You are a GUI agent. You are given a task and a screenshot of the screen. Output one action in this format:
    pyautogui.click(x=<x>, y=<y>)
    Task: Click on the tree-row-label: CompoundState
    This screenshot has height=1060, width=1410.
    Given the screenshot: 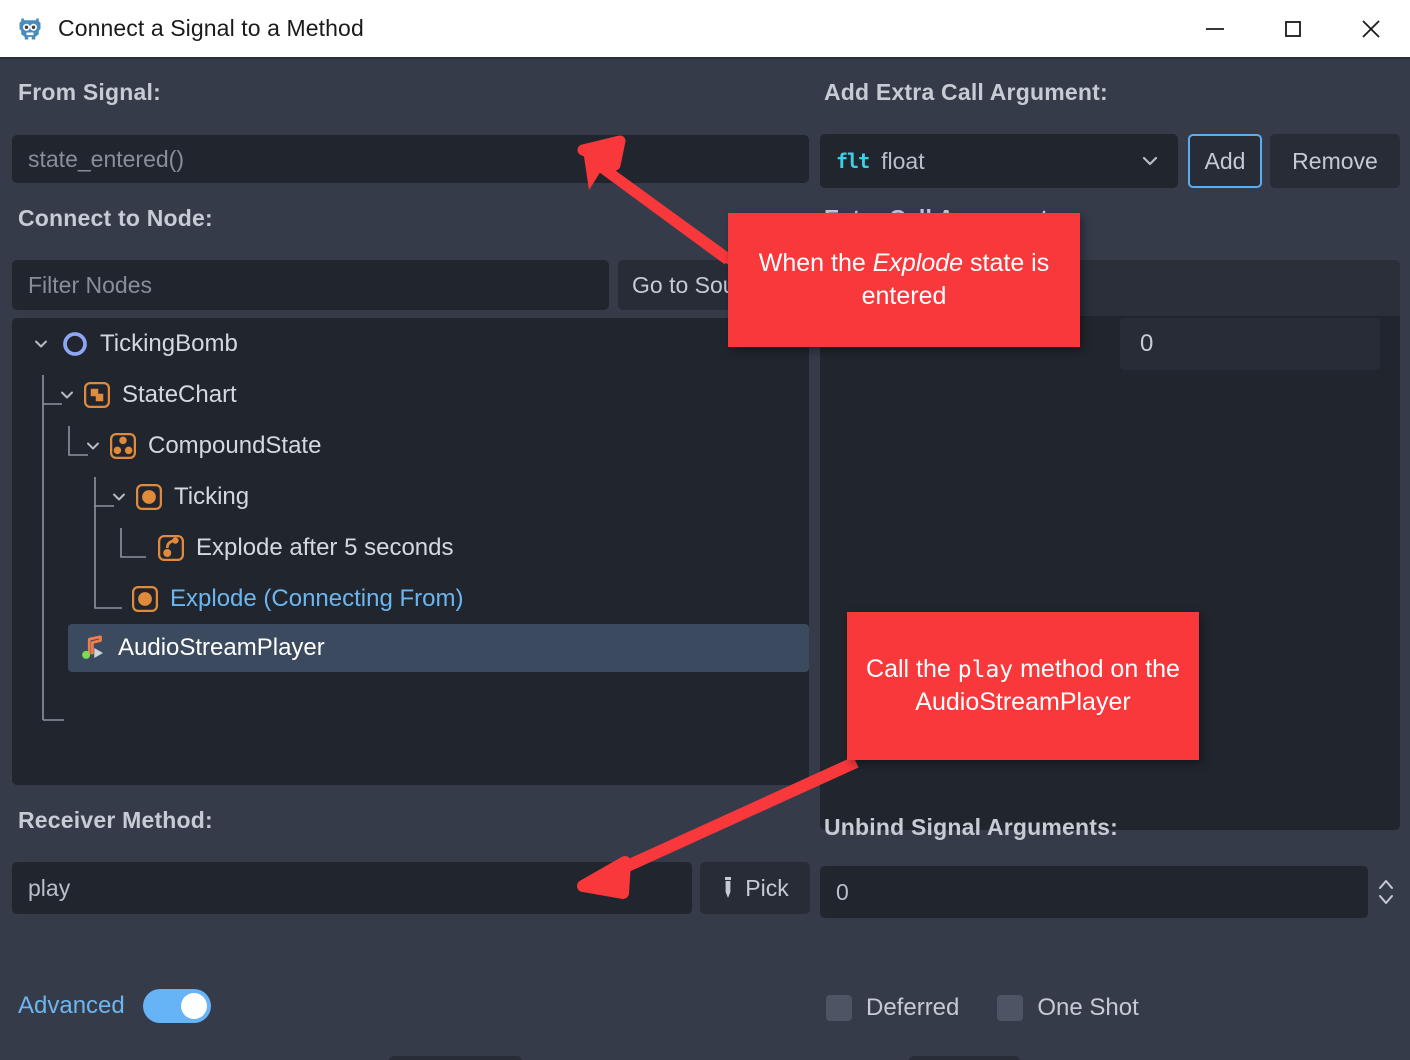 What is the action you would take?
    pyautogui.click(x=235, y=445)
    